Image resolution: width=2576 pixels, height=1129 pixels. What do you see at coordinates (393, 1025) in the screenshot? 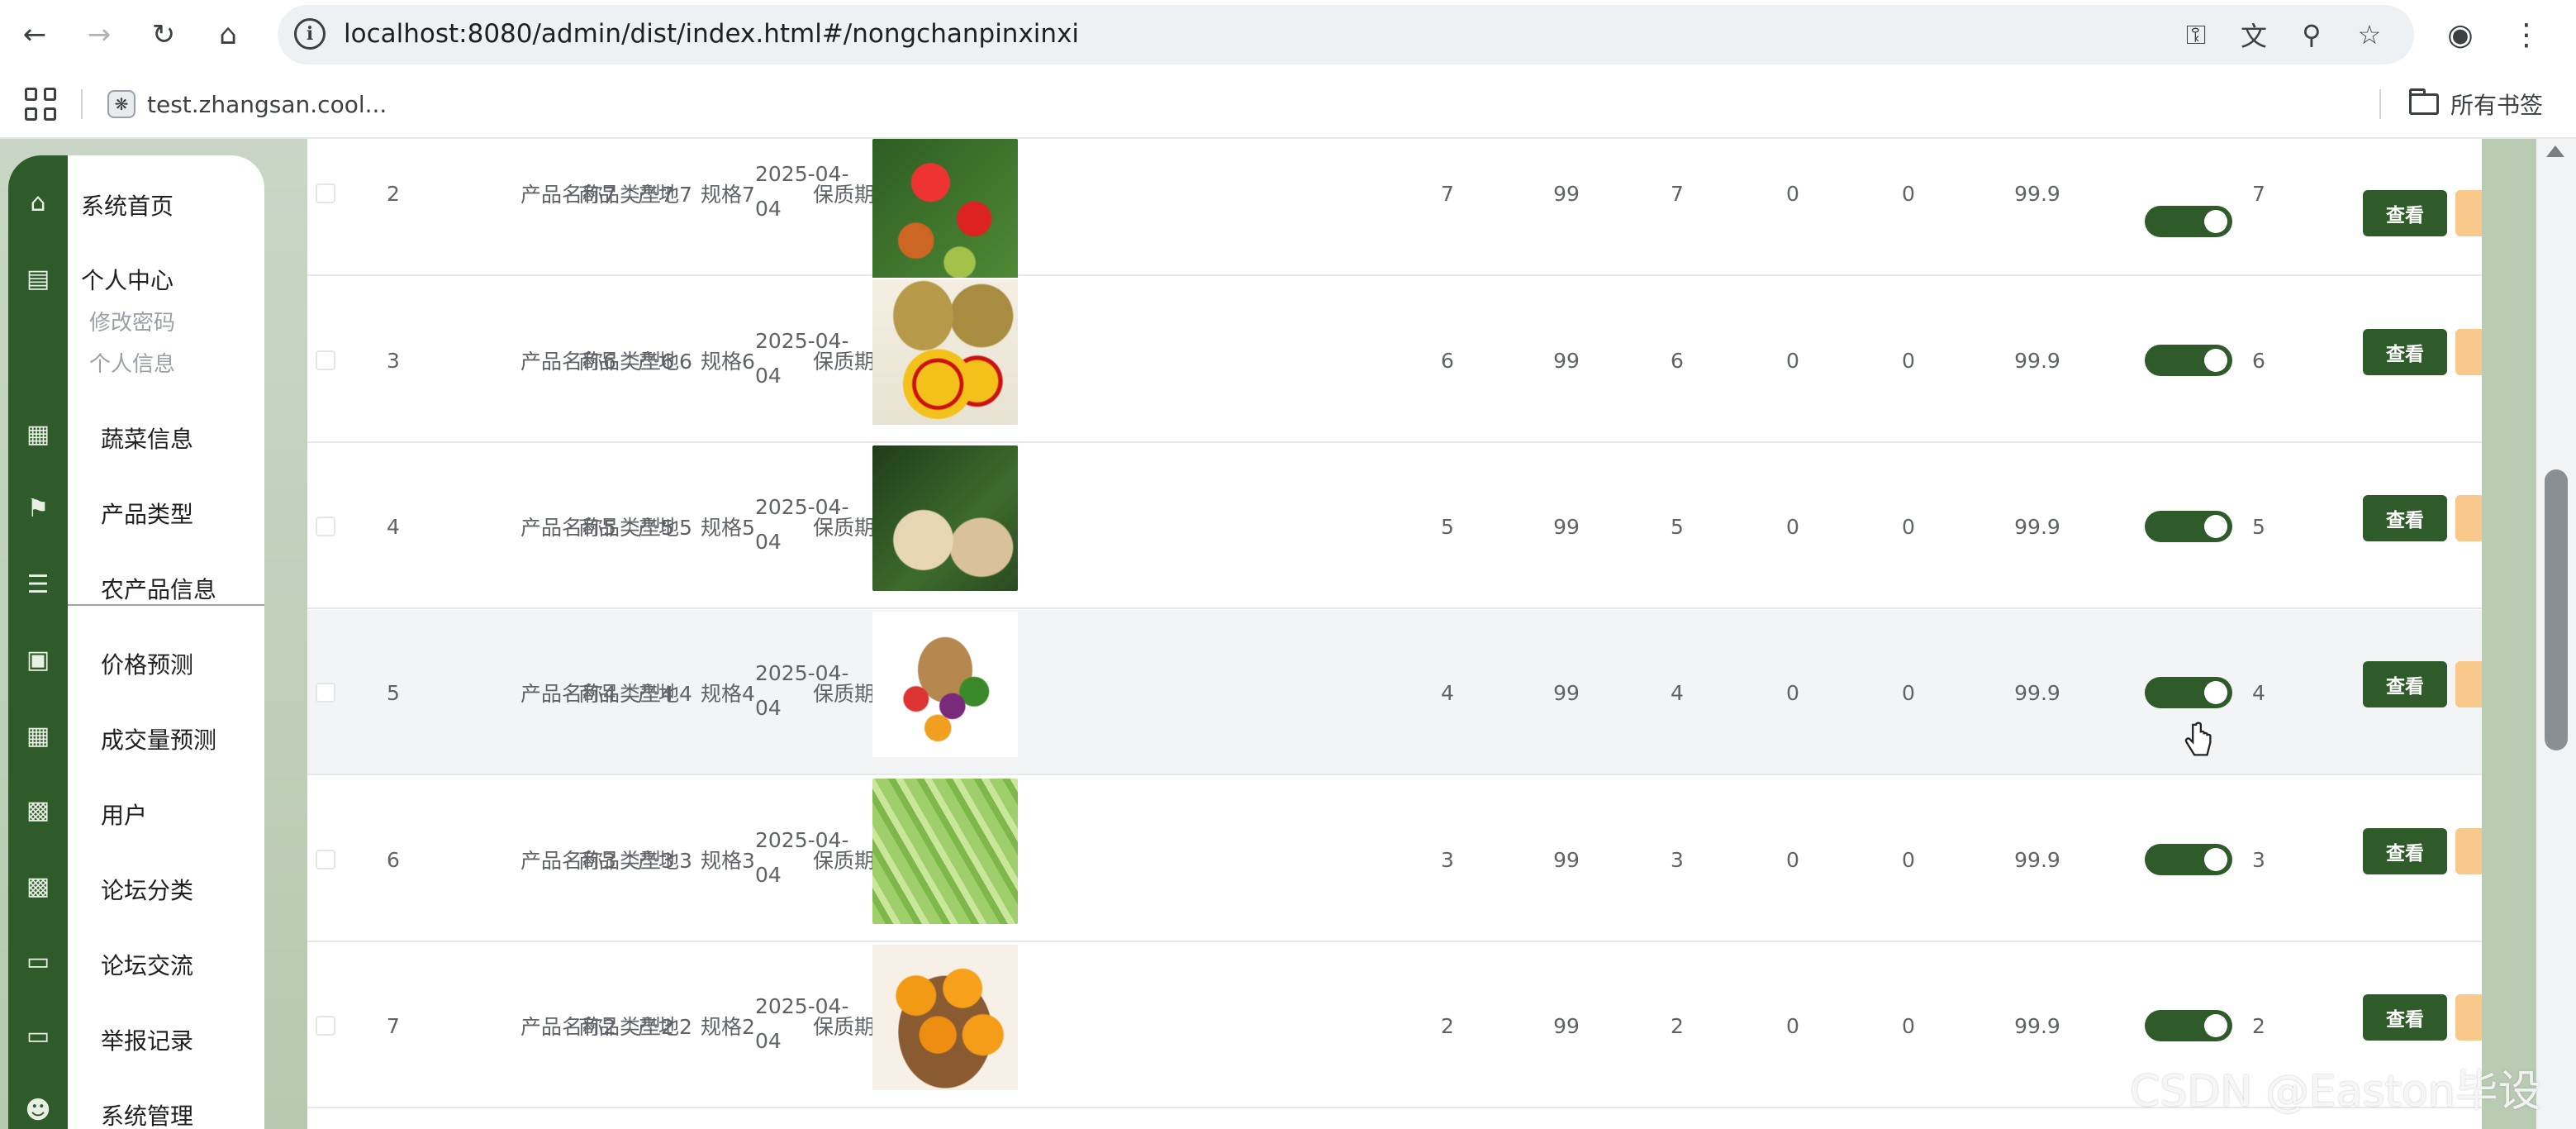
I see `row-index: 7` at bounding box center [393, 1025].